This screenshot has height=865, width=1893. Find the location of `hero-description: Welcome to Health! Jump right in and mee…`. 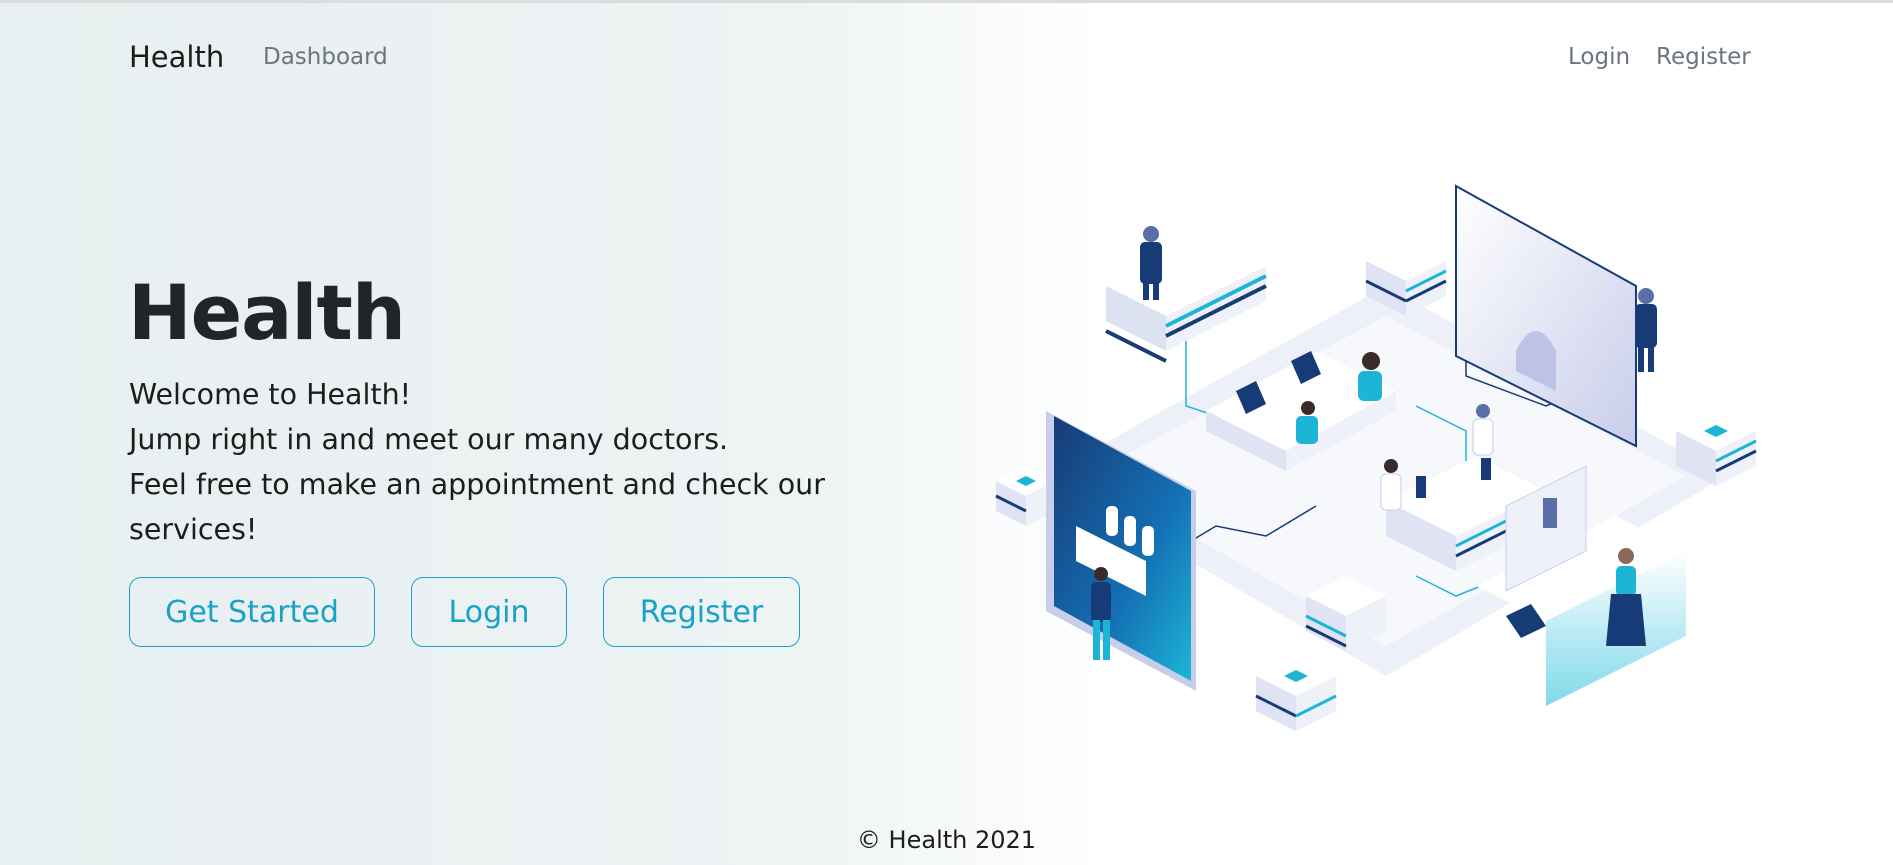

hero-description: Welcome to Health! Jump right in and mee… is located at coordinates (509, 462).